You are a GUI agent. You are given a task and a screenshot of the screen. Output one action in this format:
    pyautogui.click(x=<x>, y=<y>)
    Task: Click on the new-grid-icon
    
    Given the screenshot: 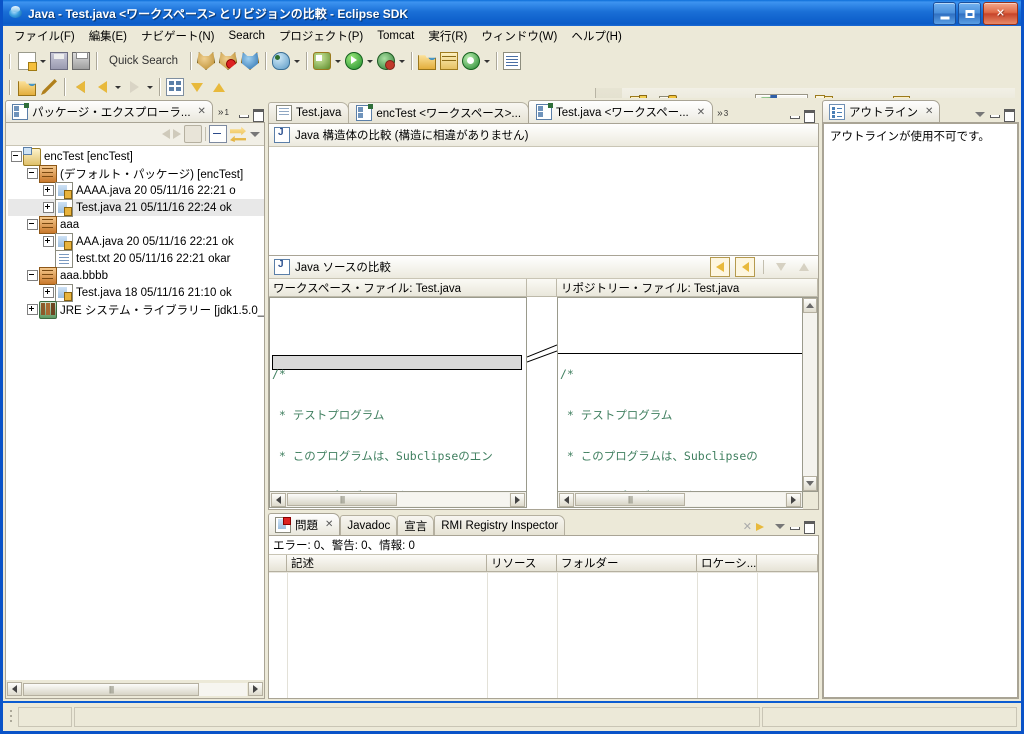 What is the action you would take?
    pyautogui.click(x=449, y=61)
    